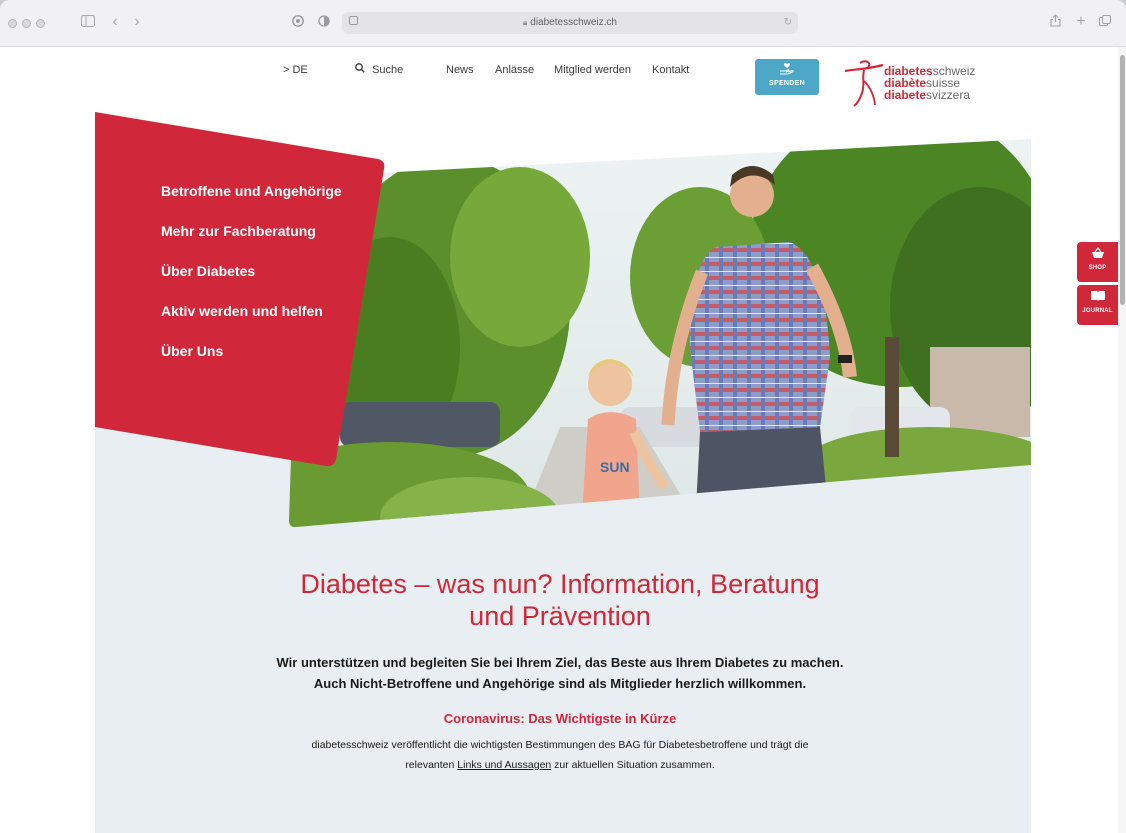 Image resolution: width=1126 pixels, height=833 pixels. I want to click on menu-item-betroffene: Betroffene und Angehörige, so click(251, 191).